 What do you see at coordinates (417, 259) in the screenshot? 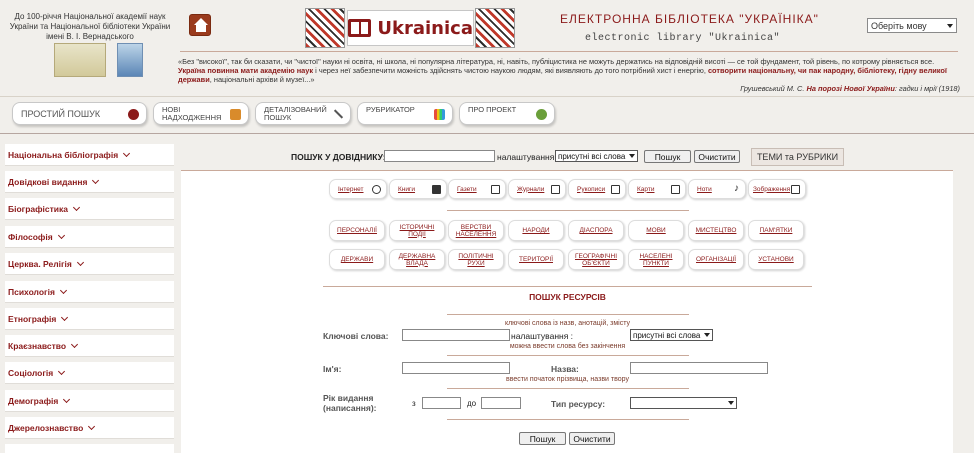
I see `category-state-power: ДЕРЖАВНА ВЛАДА` at bounding box center [417, 259].